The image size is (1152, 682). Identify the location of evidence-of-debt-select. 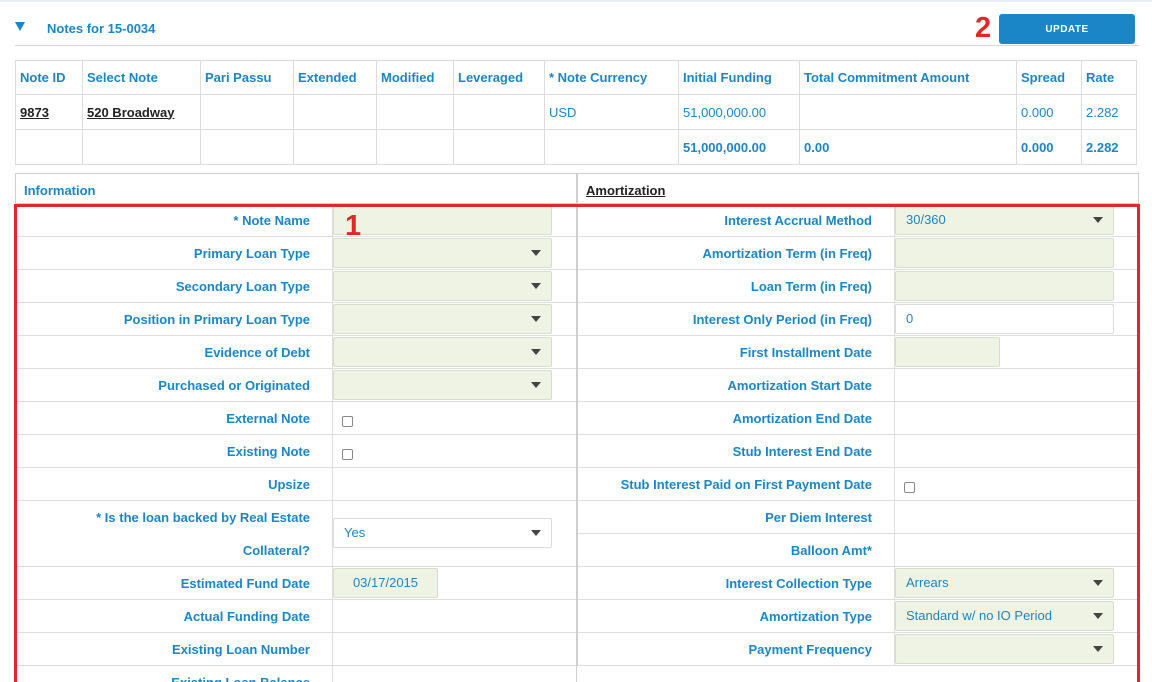
(442, 352).